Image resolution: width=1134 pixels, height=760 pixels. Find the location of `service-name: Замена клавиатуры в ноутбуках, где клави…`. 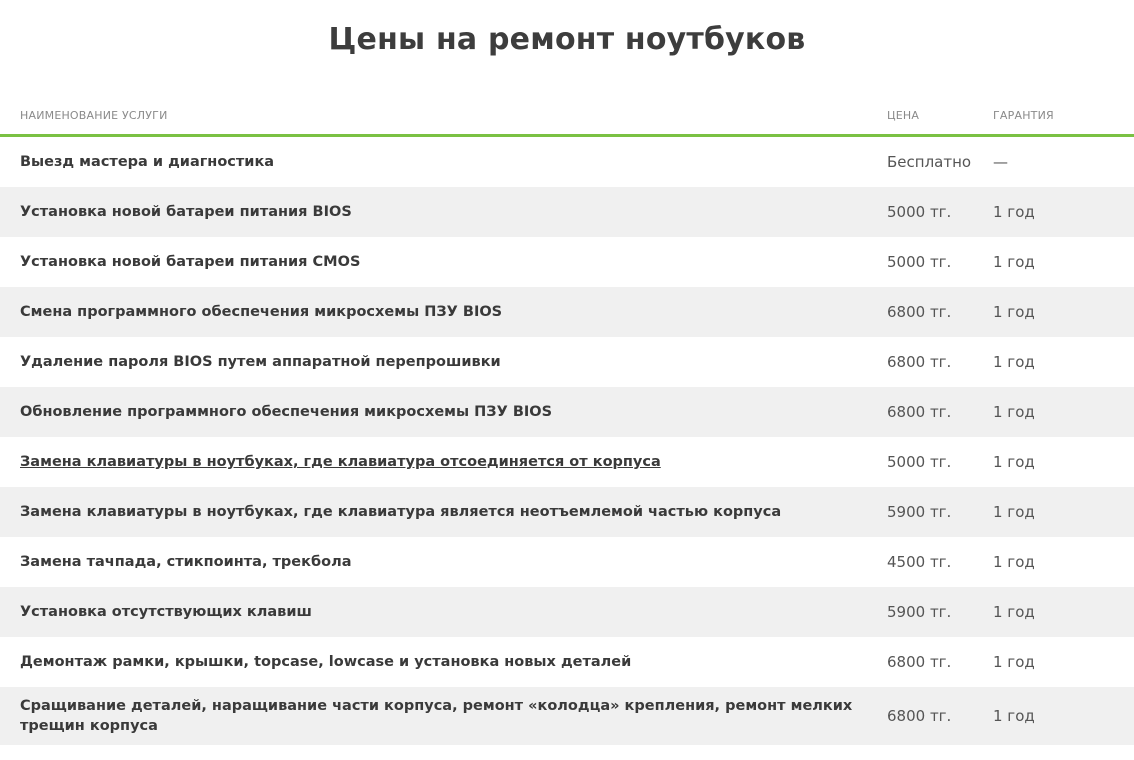

service-name: Замена клавиатуры в ноутбуках, где клави… is located at coordinates (401, 512).